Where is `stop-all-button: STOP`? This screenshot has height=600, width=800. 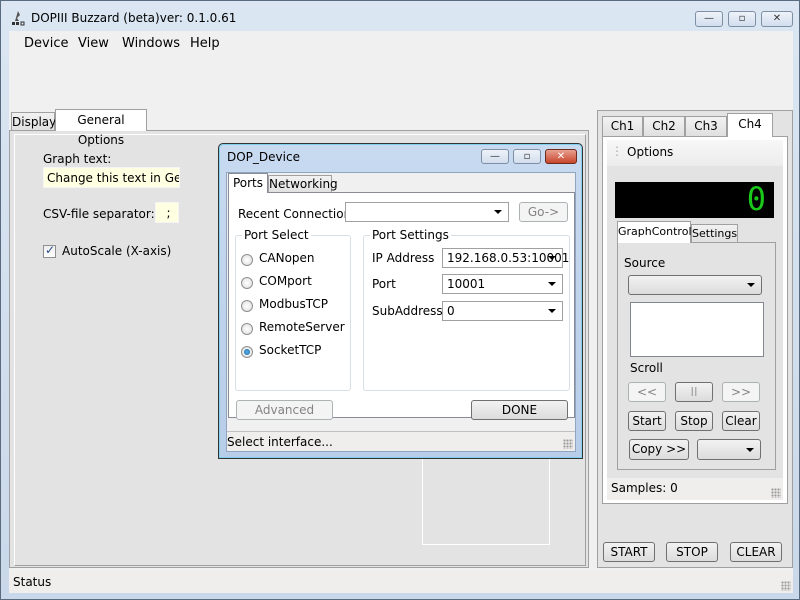
stop-all-button: STOP is located at coordinates (692, 552).